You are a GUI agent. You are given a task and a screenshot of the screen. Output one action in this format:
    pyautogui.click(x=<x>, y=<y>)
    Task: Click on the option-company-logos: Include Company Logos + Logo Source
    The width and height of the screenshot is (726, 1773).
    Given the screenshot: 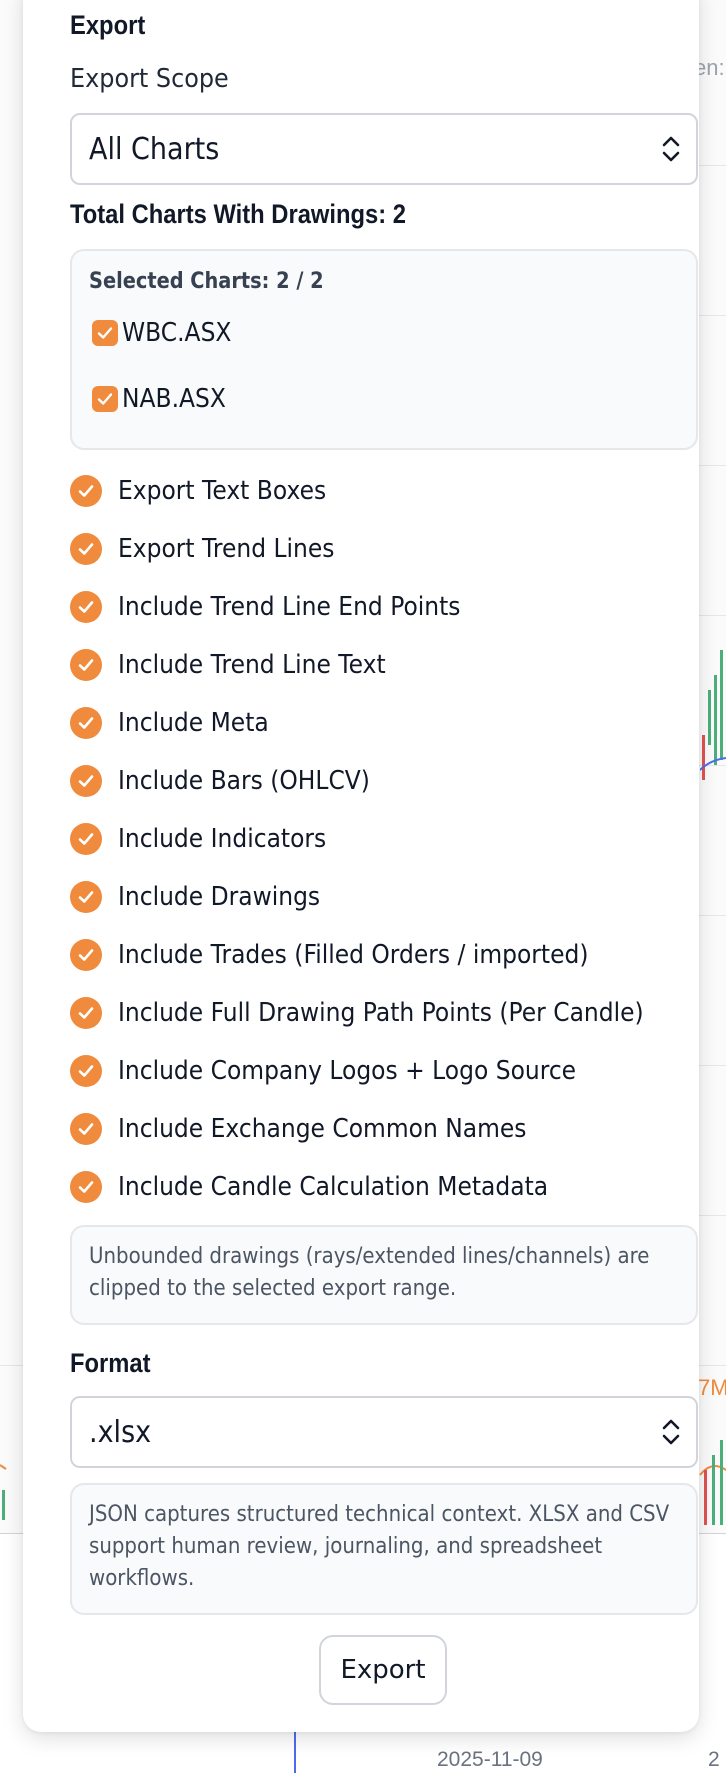 What is the action you would take?
    pyautogui.click(x=348, y=1071)
    